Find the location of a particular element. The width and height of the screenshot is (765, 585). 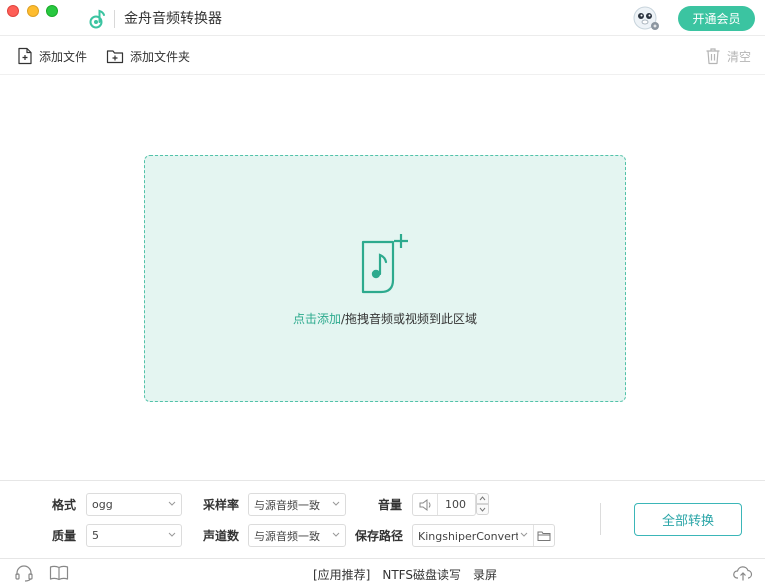

volume-stepper is located at coordinates (482, 504).